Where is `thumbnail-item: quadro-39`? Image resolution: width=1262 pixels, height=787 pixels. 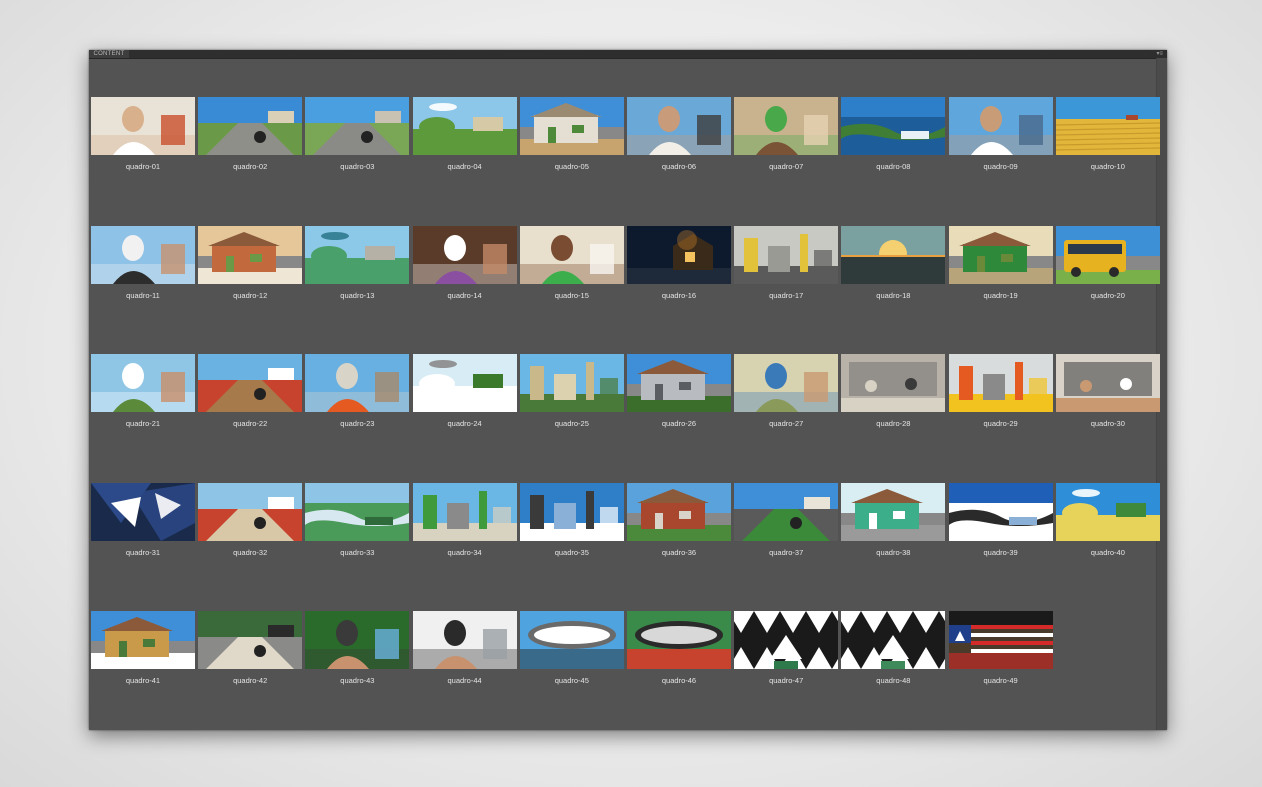 thumbnail-item: quadro-39 is located at coordinates (1000, 522).